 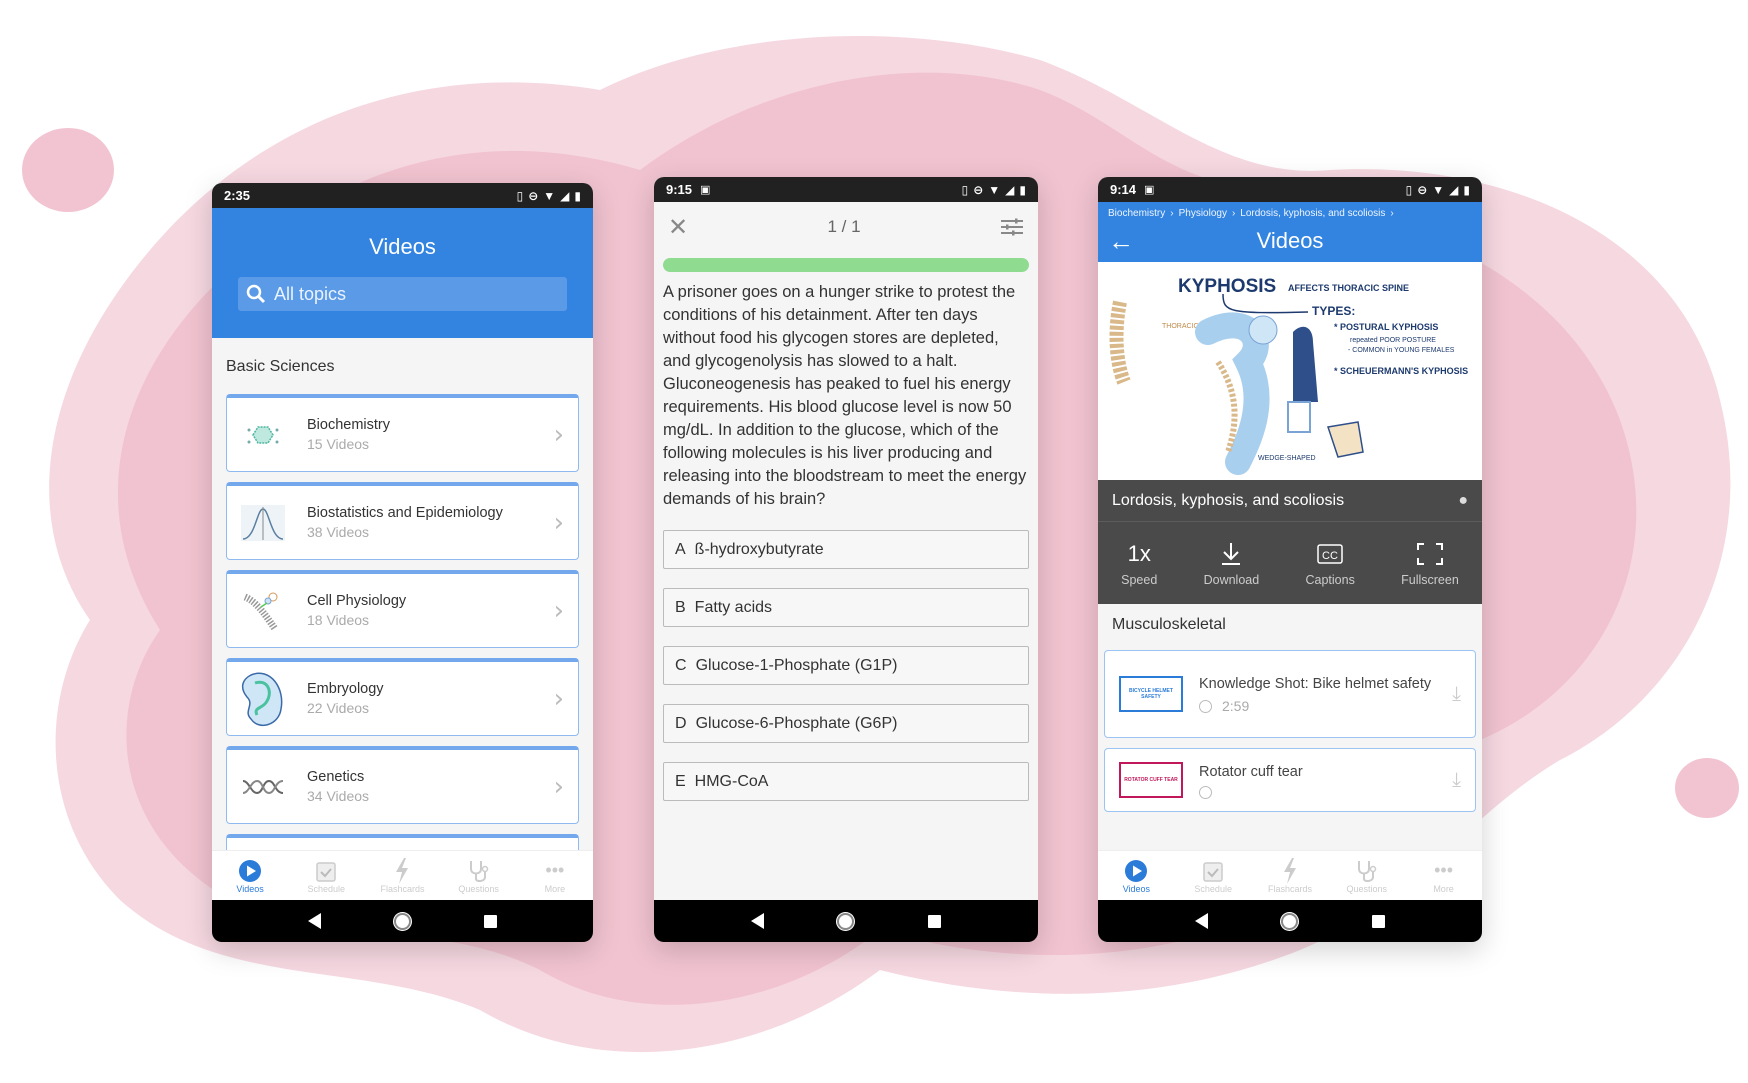 What do you see at coordinates (680, 781) in the screenshot?
I see `answer-letter: E` at bounding box center [680, 781].